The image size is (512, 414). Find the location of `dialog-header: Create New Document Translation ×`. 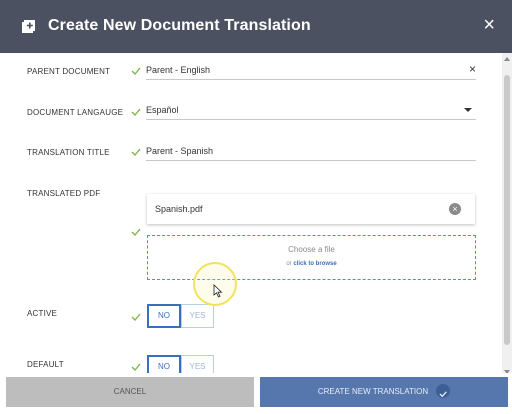

dialog-header: Create New Document Translation × is located at coordinates (256, 26).